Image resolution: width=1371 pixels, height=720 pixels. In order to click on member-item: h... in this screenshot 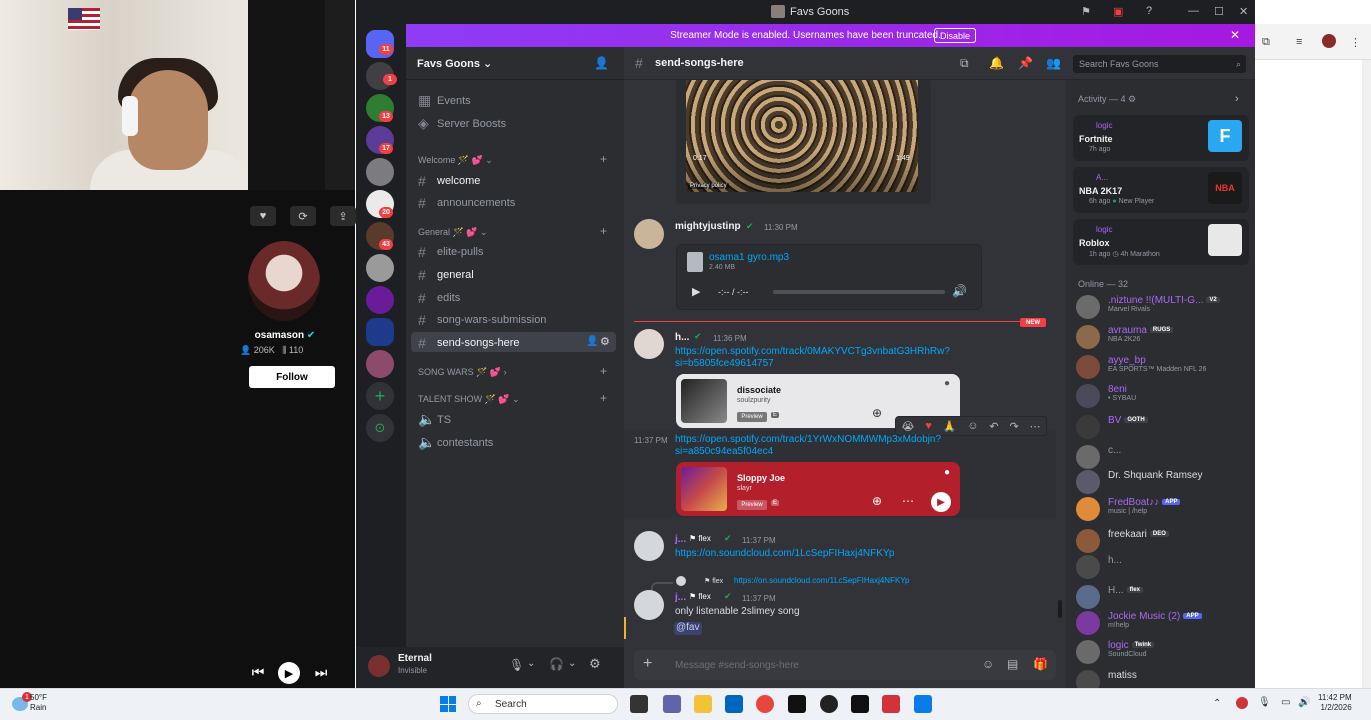, I will do `click(1099, 567)`.